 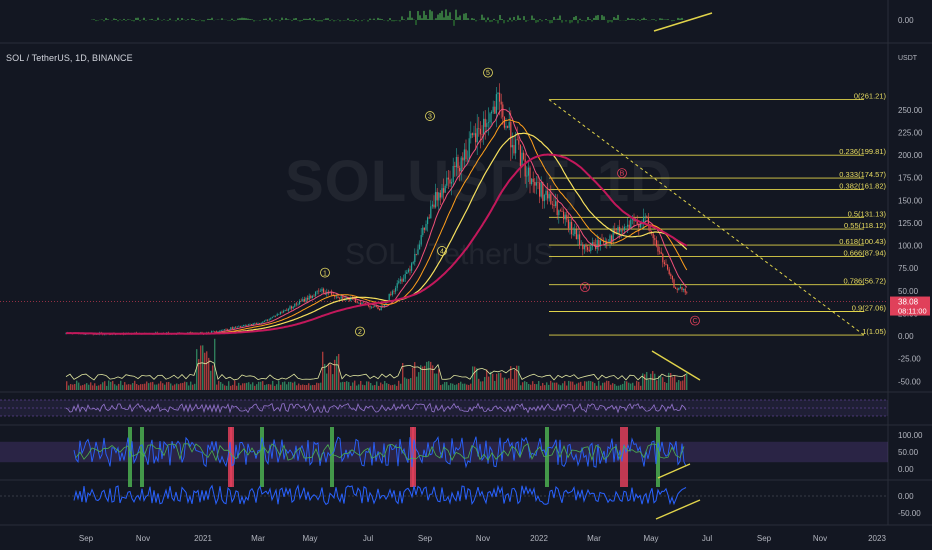 What do you see at coordinates (442, 252) in the screenshot?
I see `wave-label: 4` at bounding box center [442, 252].